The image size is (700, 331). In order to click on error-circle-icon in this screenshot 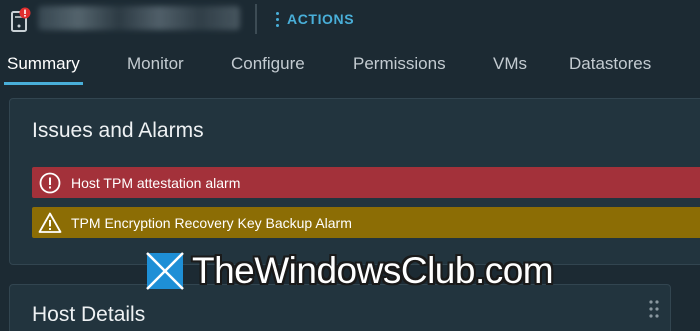, I will do `click(50, 182)`.